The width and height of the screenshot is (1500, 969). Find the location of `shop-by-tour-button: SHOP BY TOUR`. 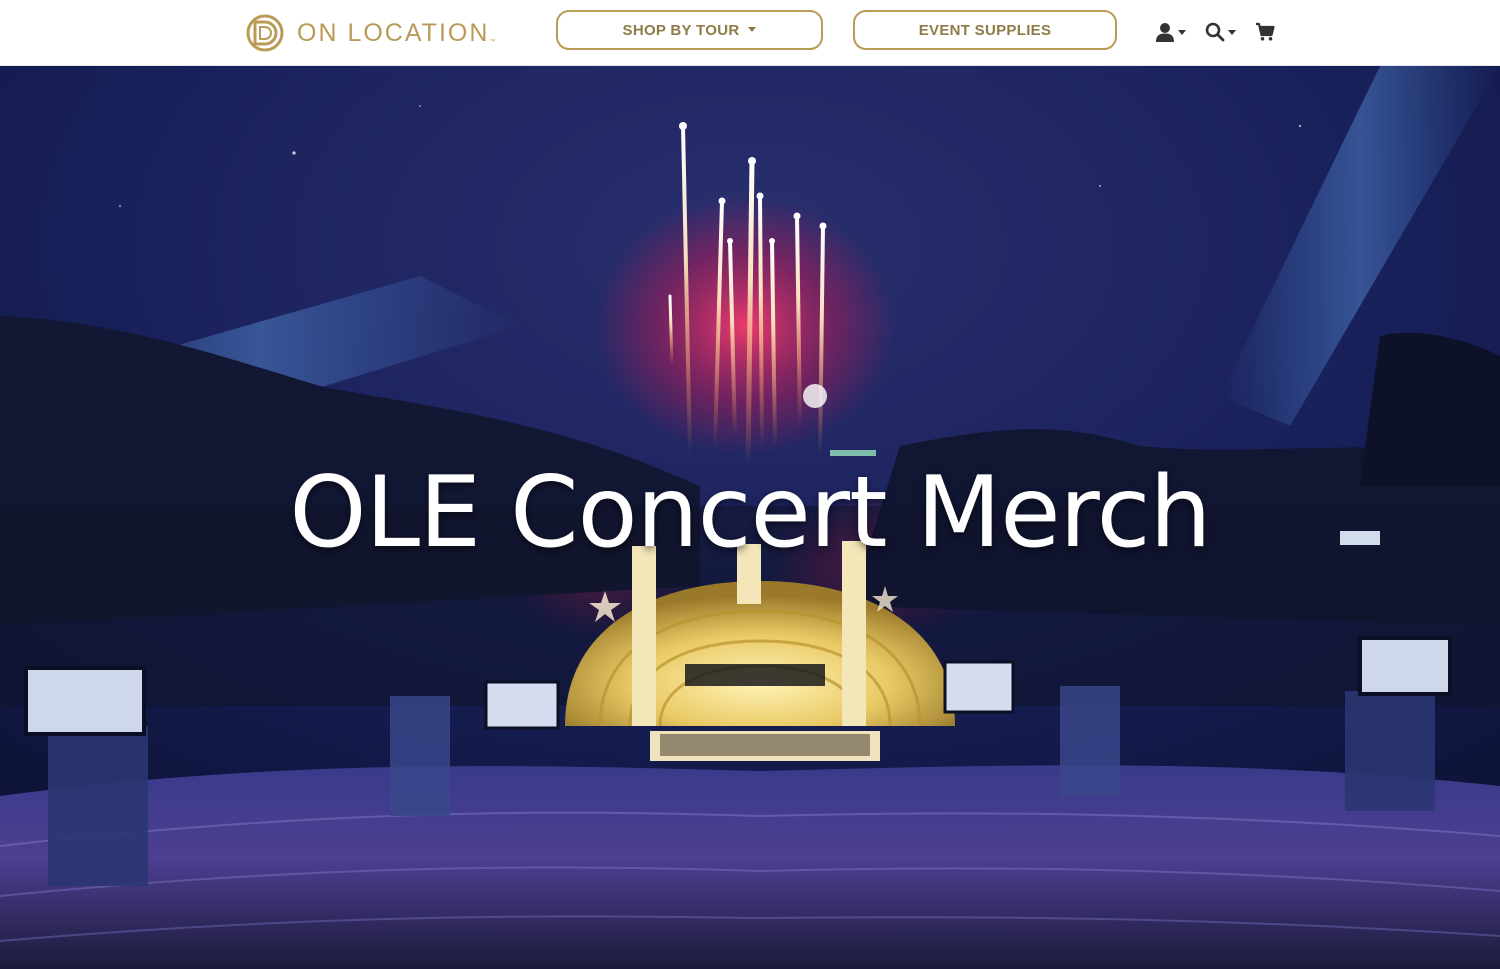

shop-by-tour-button: SHOP BY TOUR is located at coordinates (689, 30).